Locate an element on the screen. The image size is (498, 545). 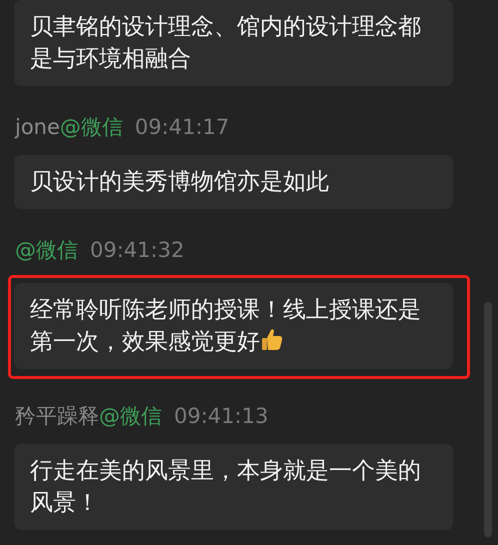
message-time: 09:41:32 is located at coordinates (137, 250).